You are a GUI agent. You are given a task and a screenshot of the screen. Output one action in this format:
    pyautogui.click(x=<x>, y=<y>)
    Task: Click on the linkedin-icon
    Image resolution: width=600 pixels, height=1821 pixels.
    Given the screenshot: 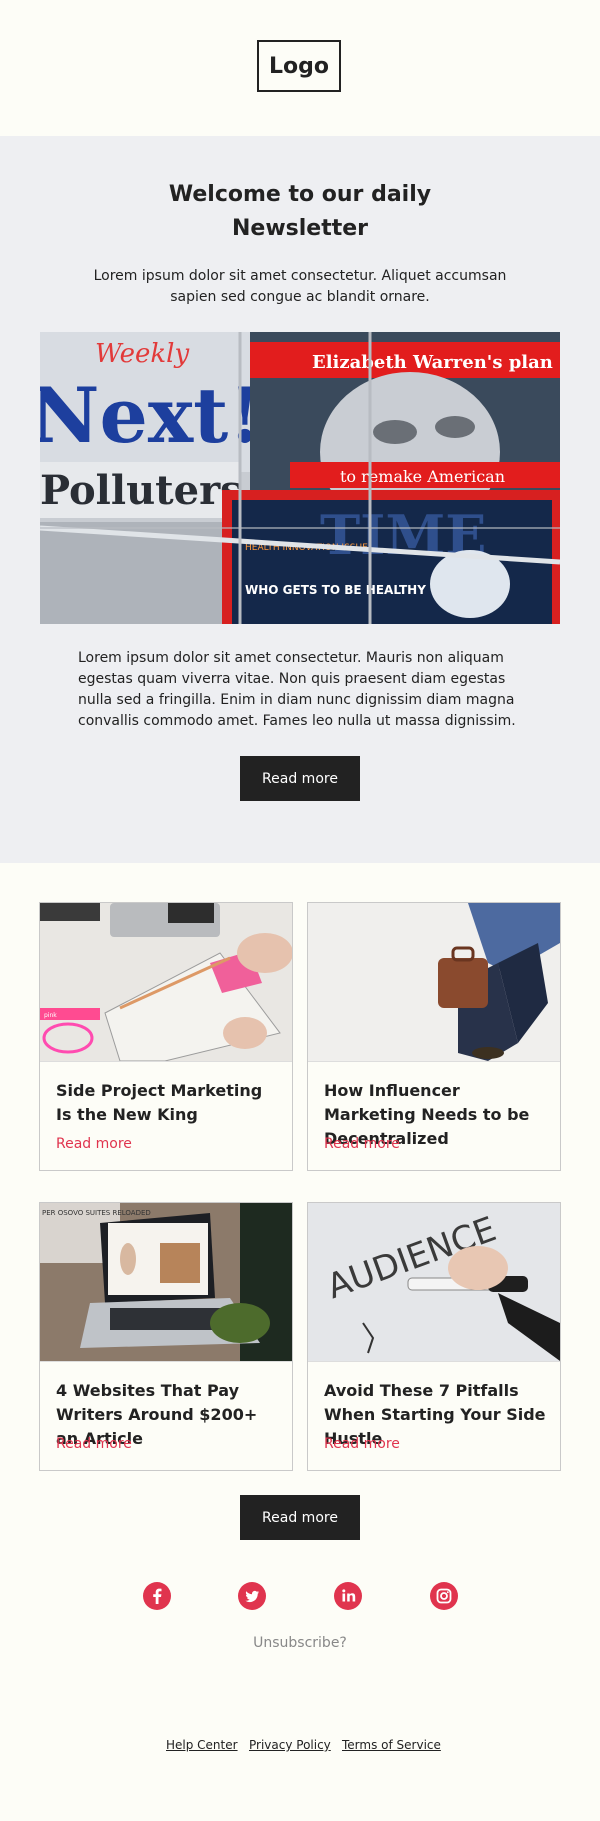 What is the action you would take?
    pyautogui.click(x=348, y=1596)
    